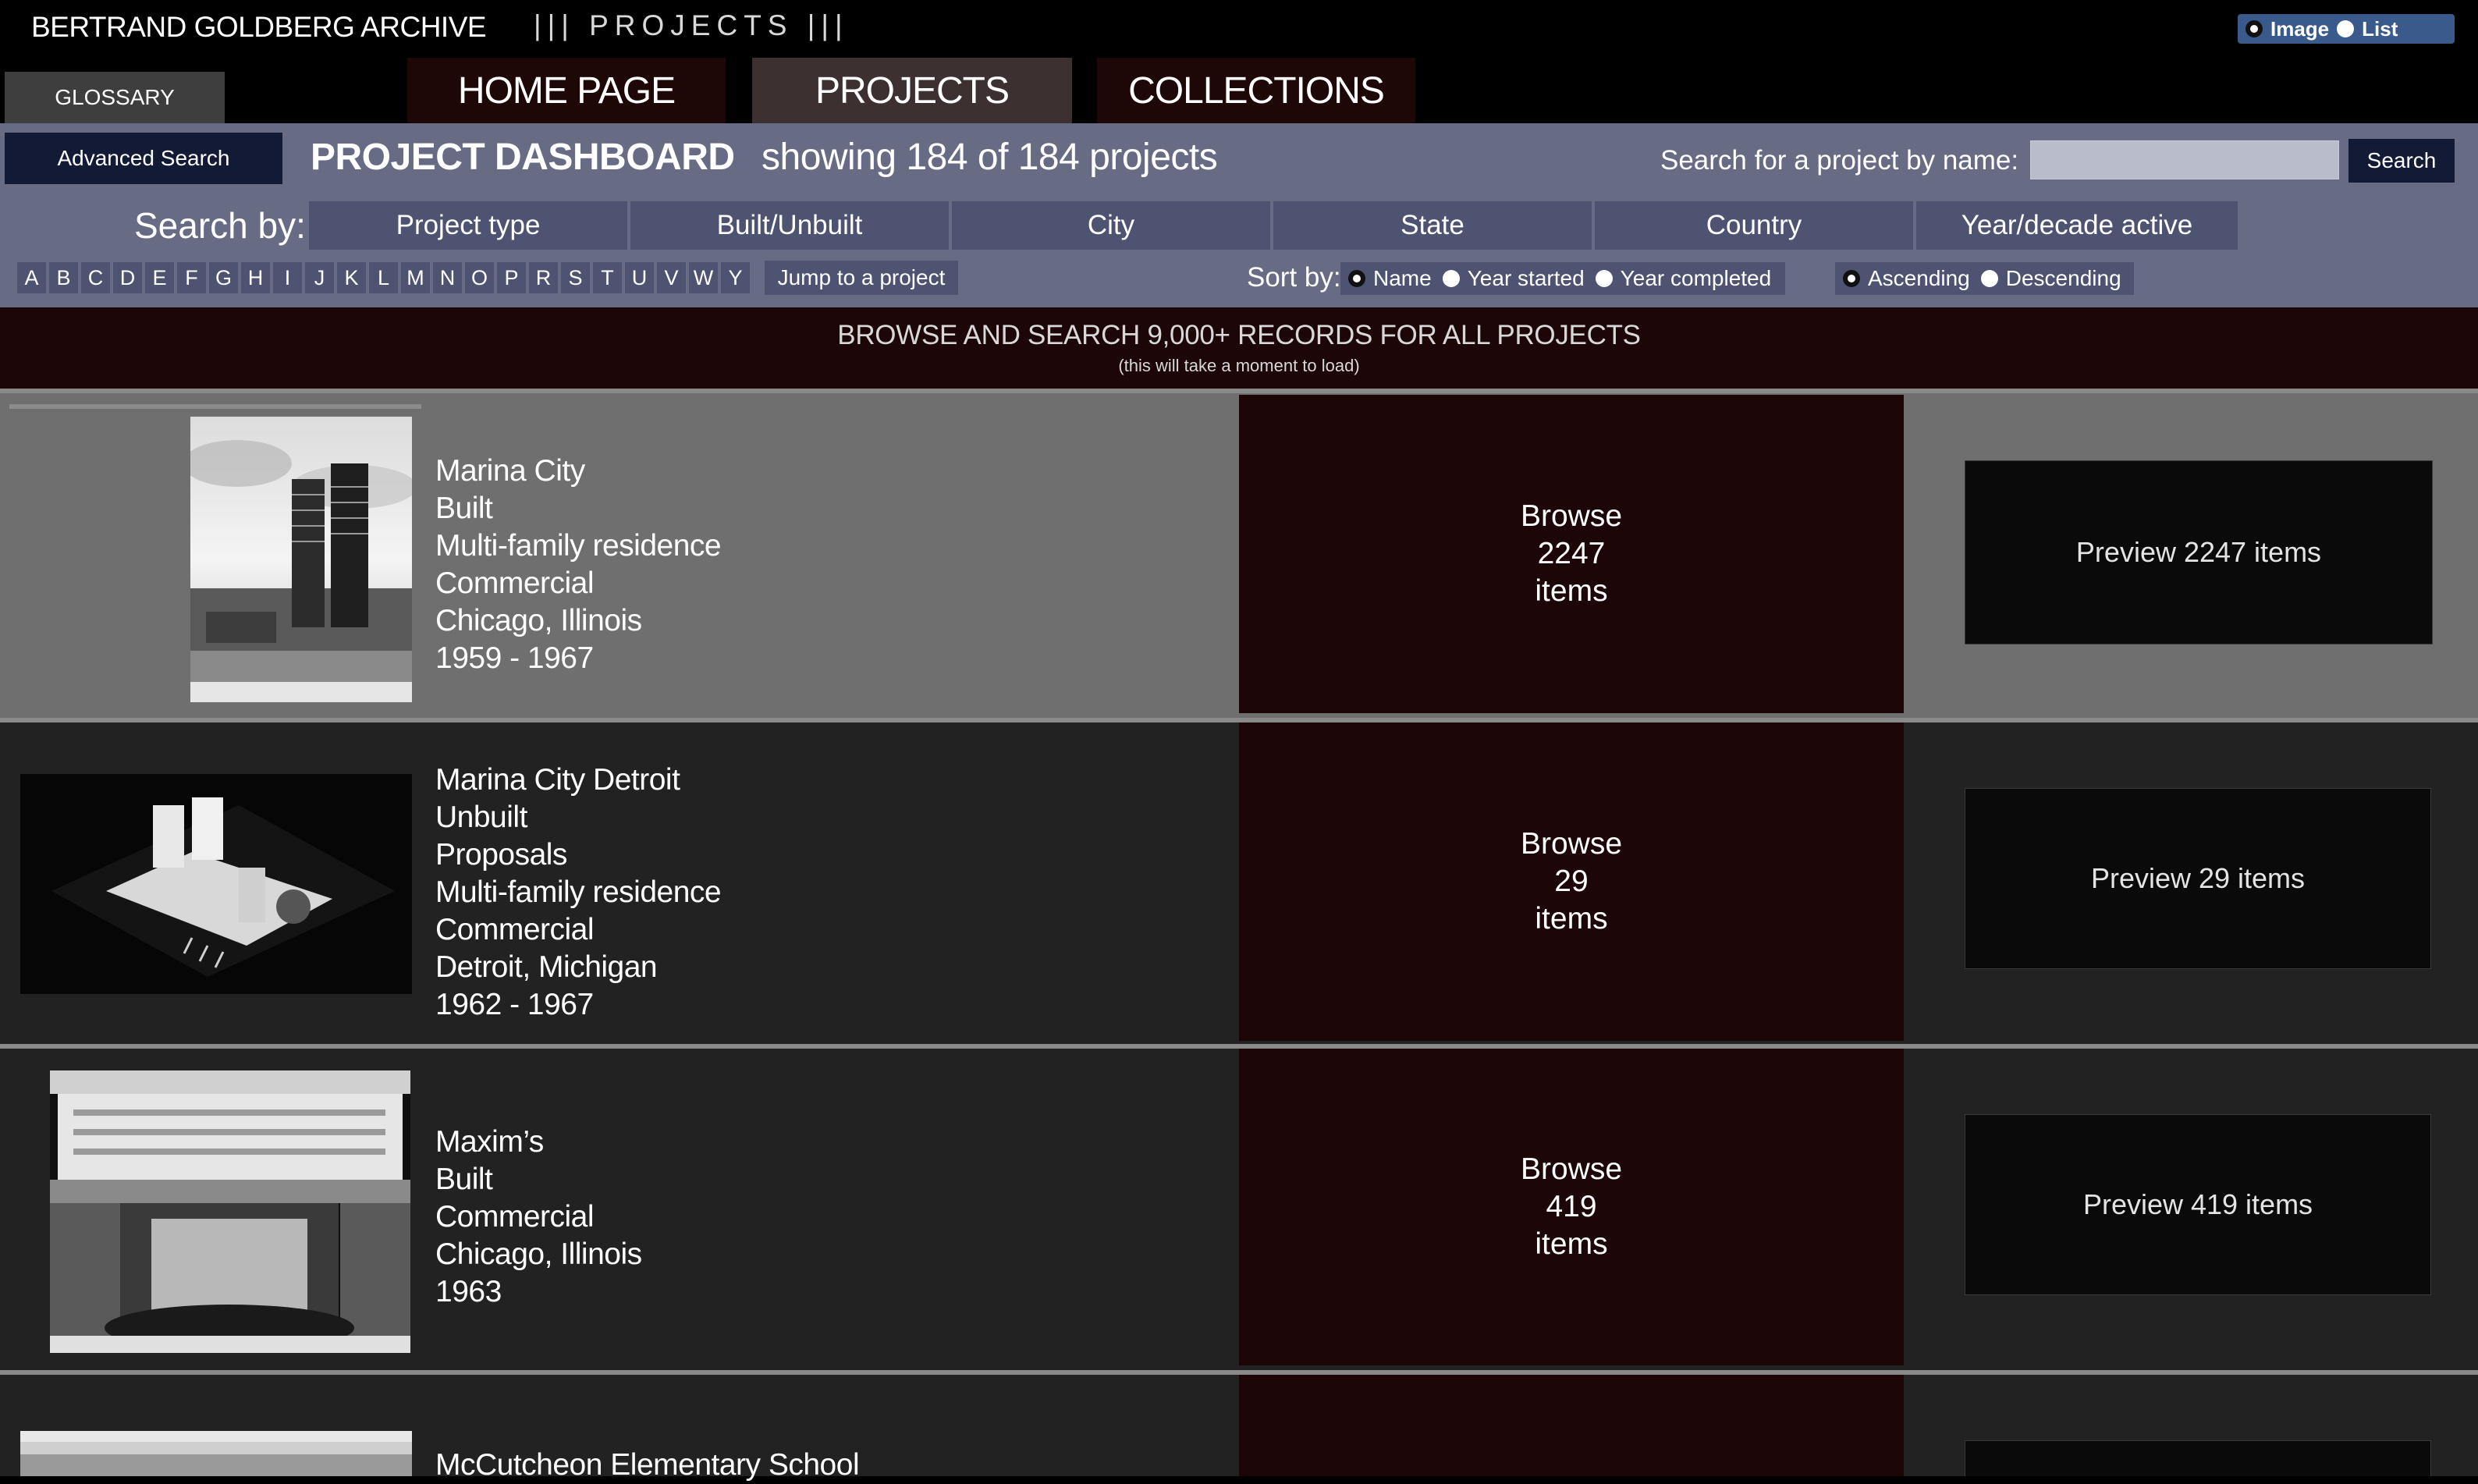 Image resolution: width=2478 pixels, height=1484 pixels. I want to click on letter-h: H, so click(255, 277).